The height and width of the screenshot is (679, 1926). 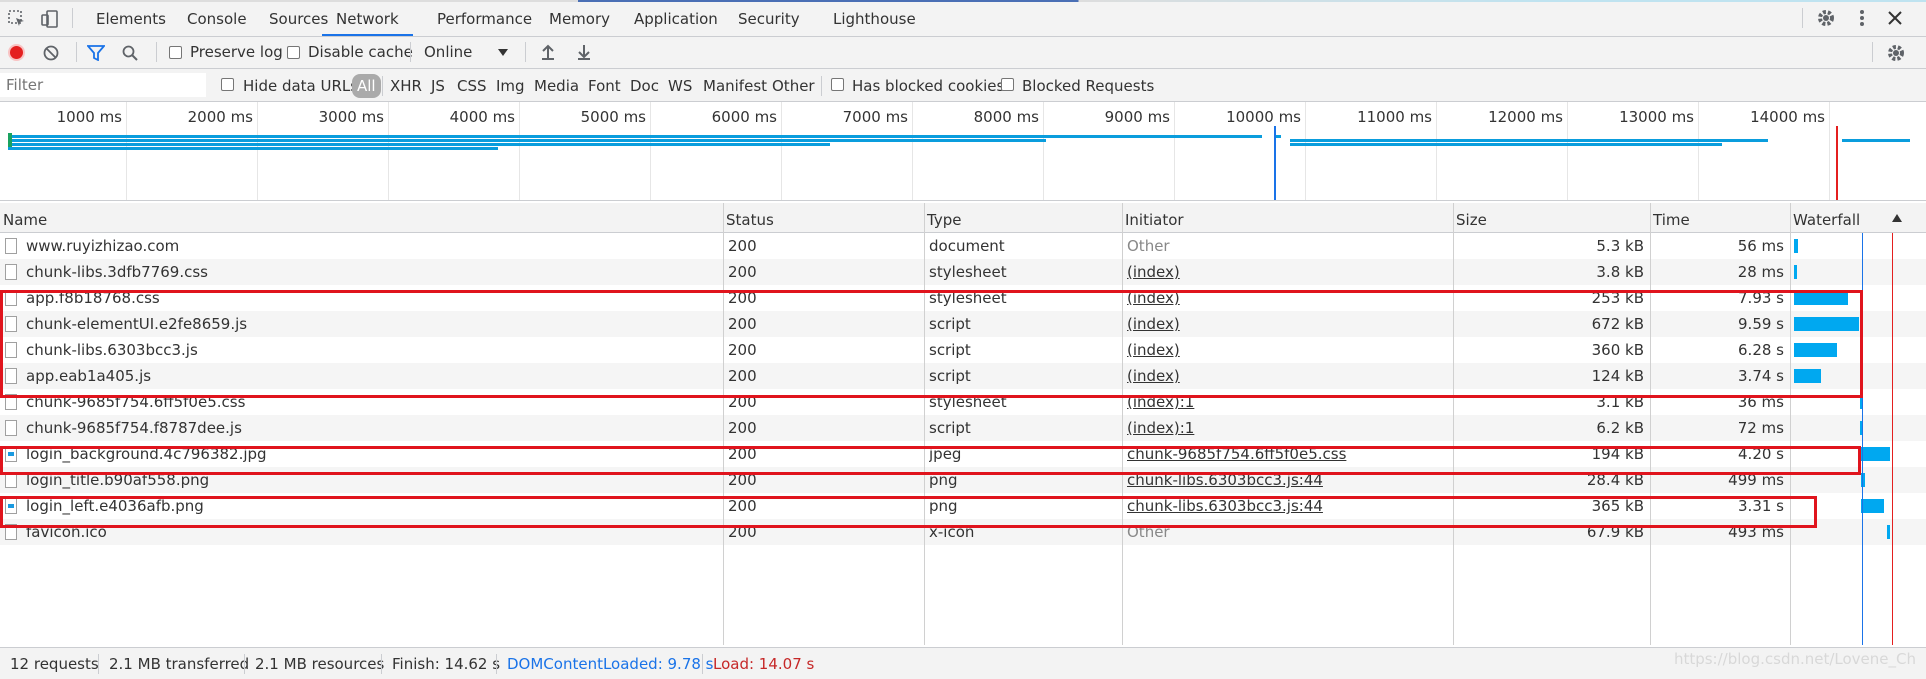 What do you see at coordinates (1720, 218) in the screenshot?
I see `column-header-time: Time` at bounding box center [1720, 218].